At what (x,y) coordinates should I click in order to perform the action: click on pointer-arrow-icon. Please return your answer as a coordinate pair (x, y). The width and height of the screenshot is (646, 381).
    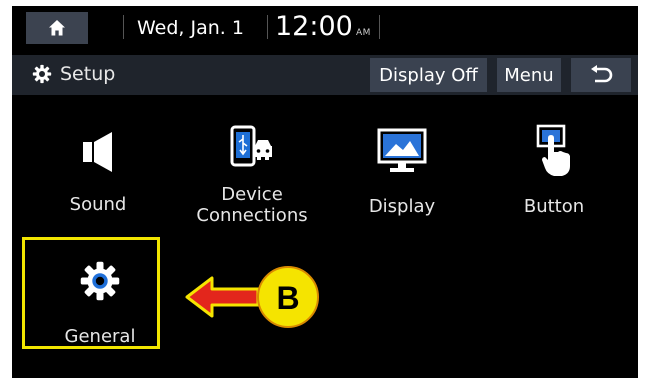
    Looking at the image, I should click on (222, 297).